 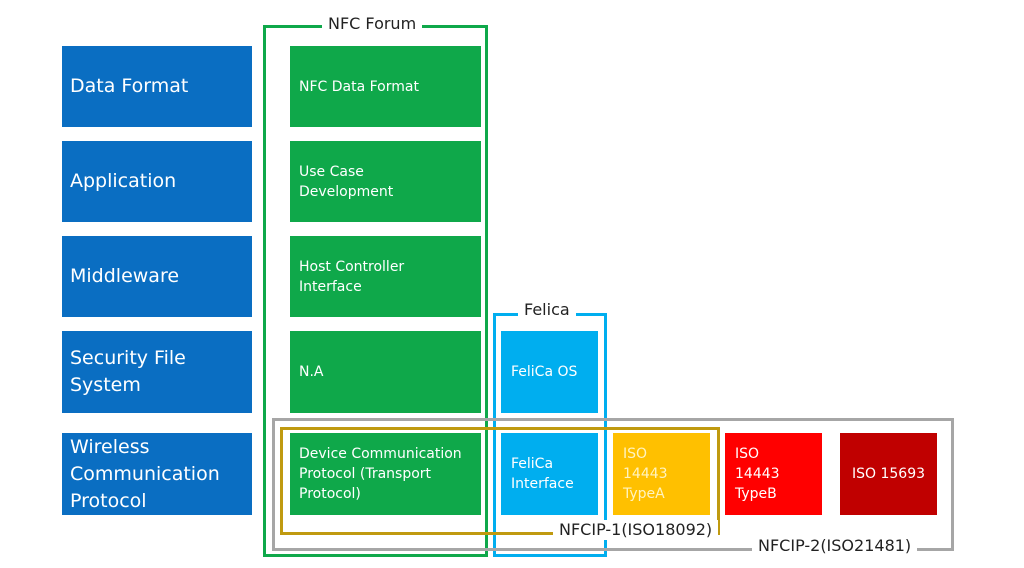 I want to click on layer-security-file-system: Security File System, so click(x=157, y=372).